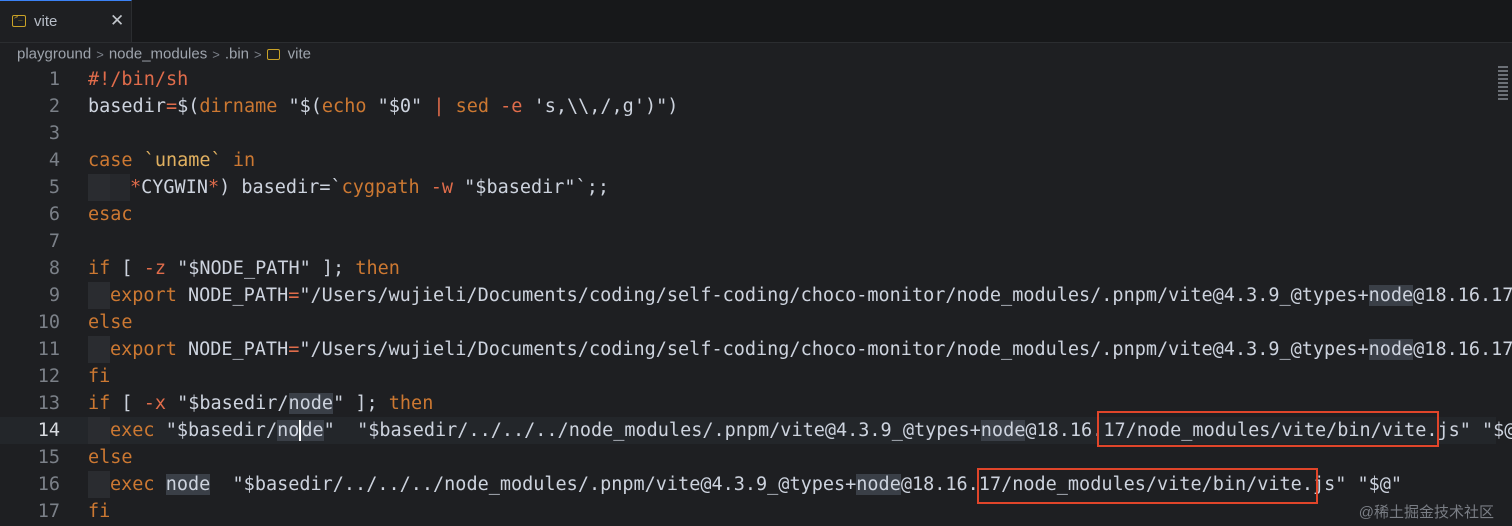 The image size is (1512, 526). I want to click on tab-label: vite, so click(46, 21).